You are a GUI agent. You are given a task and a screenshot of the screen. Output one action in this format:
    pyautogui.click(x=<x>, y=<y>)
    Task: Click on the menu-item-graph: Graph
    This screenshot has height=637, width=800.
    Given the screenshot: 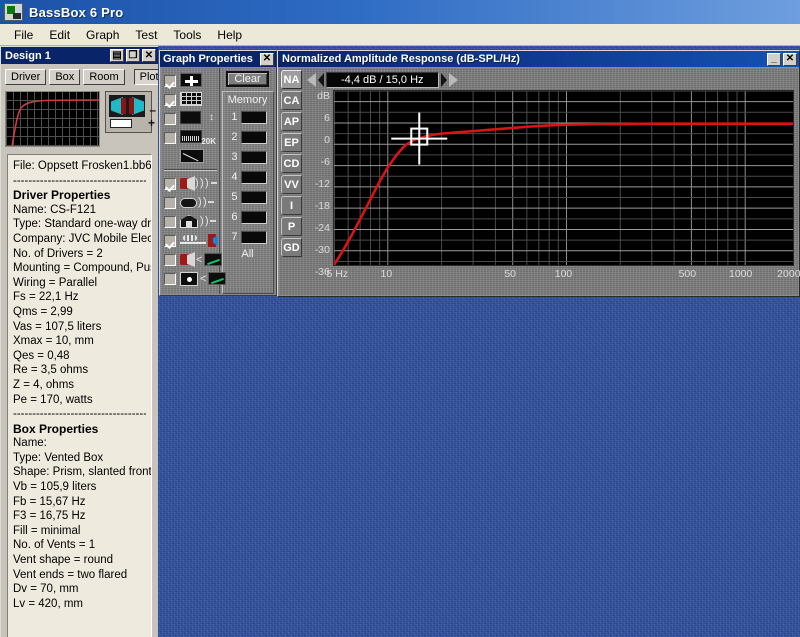 What is the action you would take?
    pyautogui.click(x=102, y=35)
    